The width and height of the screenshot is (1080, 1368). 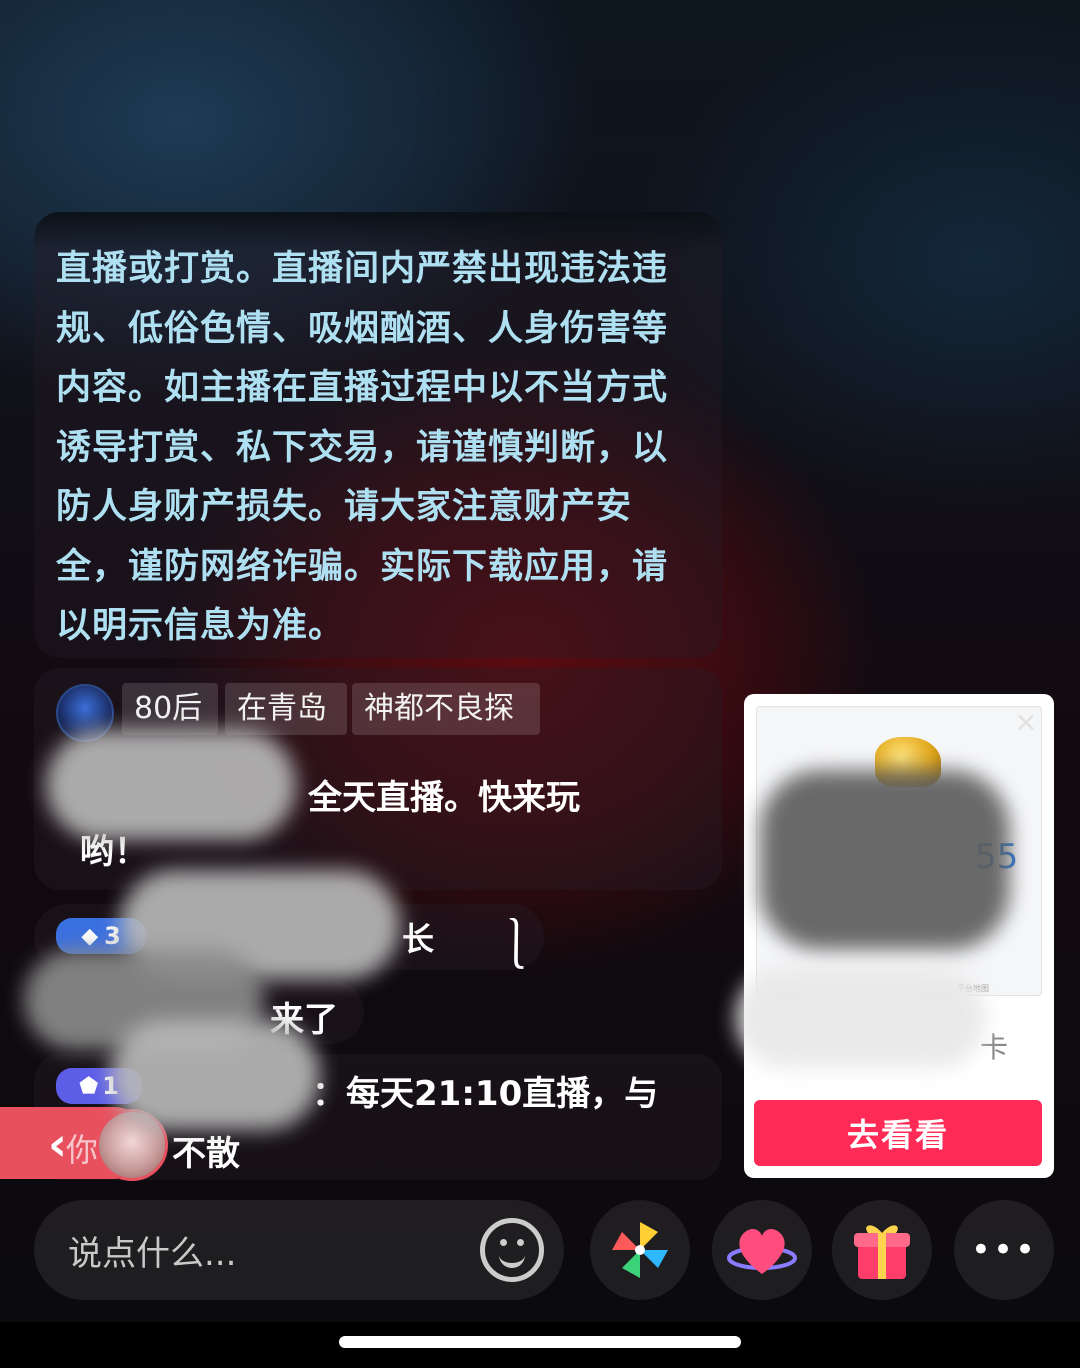 I want to click on home-indicator, so click(x=540, y=1342).